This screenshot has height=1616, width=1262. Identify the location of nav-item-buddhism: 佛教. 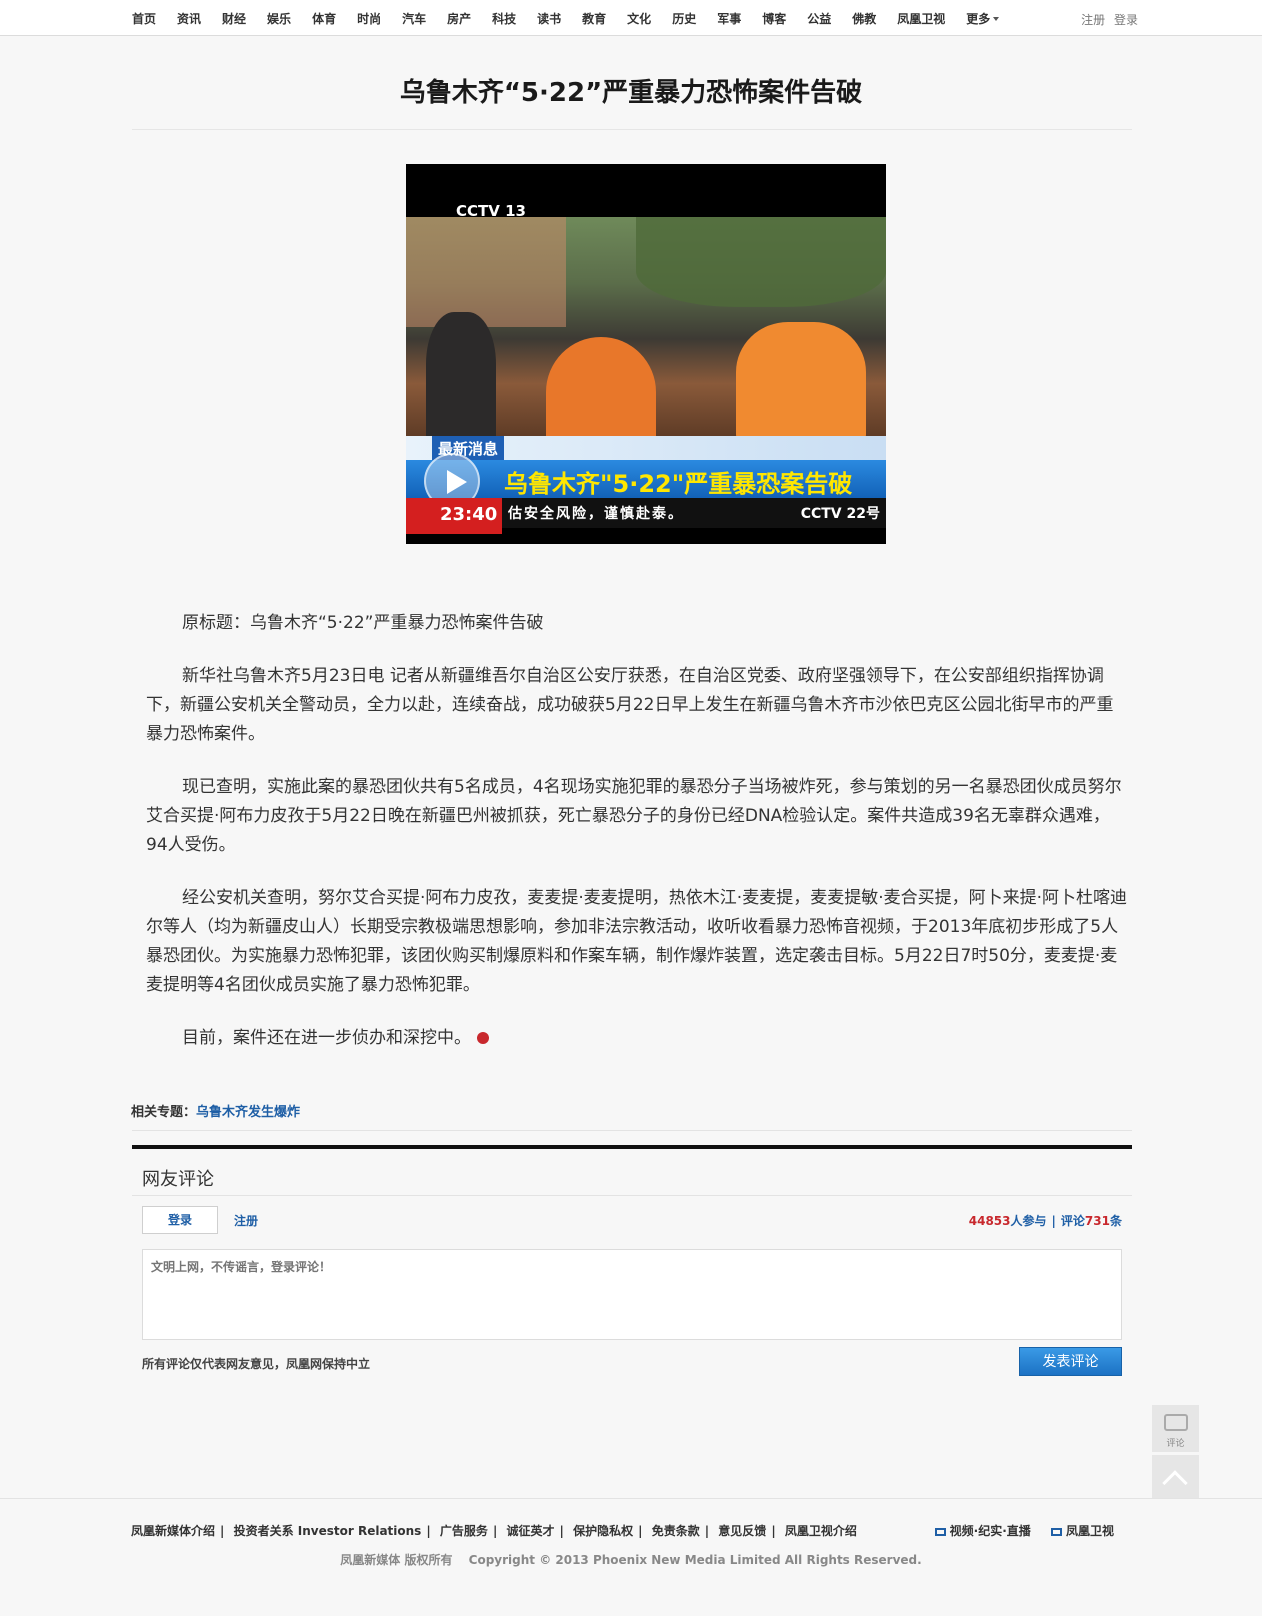
(864, 18).